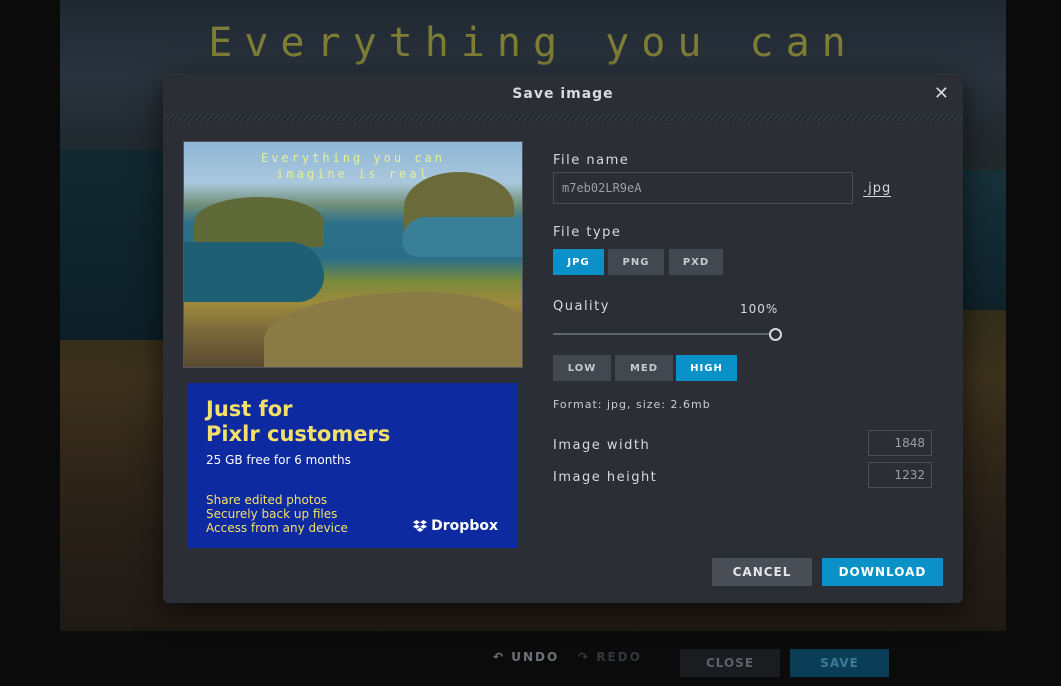 This screenshot has width=1061, height=686. Describe the element at coordinates (696, 262) in the screenshot. I see `file-type-pxd: PXD` at that location.